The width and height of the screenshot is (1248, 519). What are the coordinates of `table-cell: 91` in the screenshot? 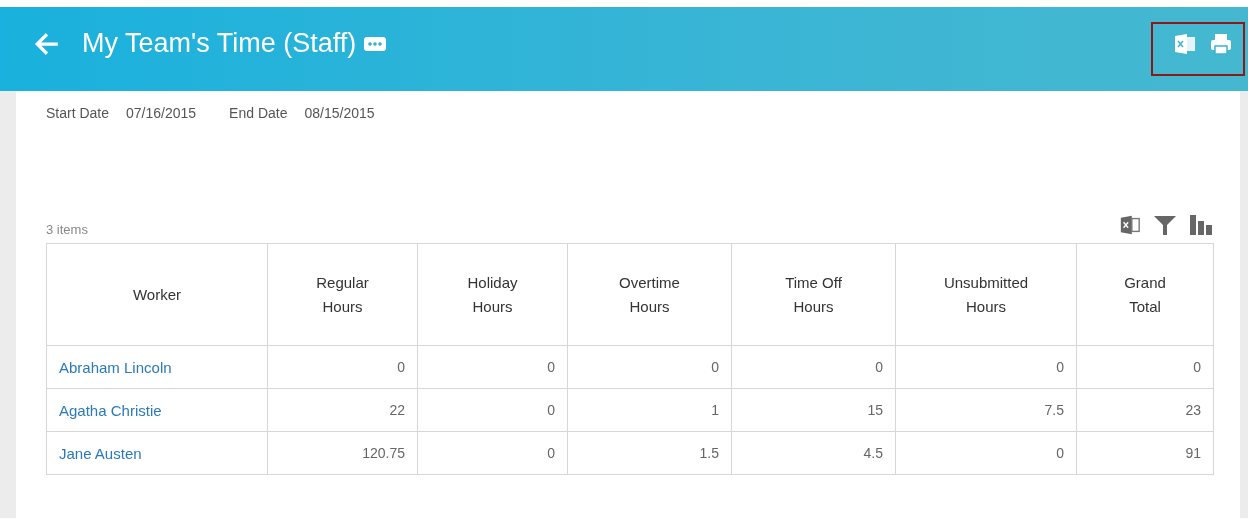 It's located at (1193, 453).